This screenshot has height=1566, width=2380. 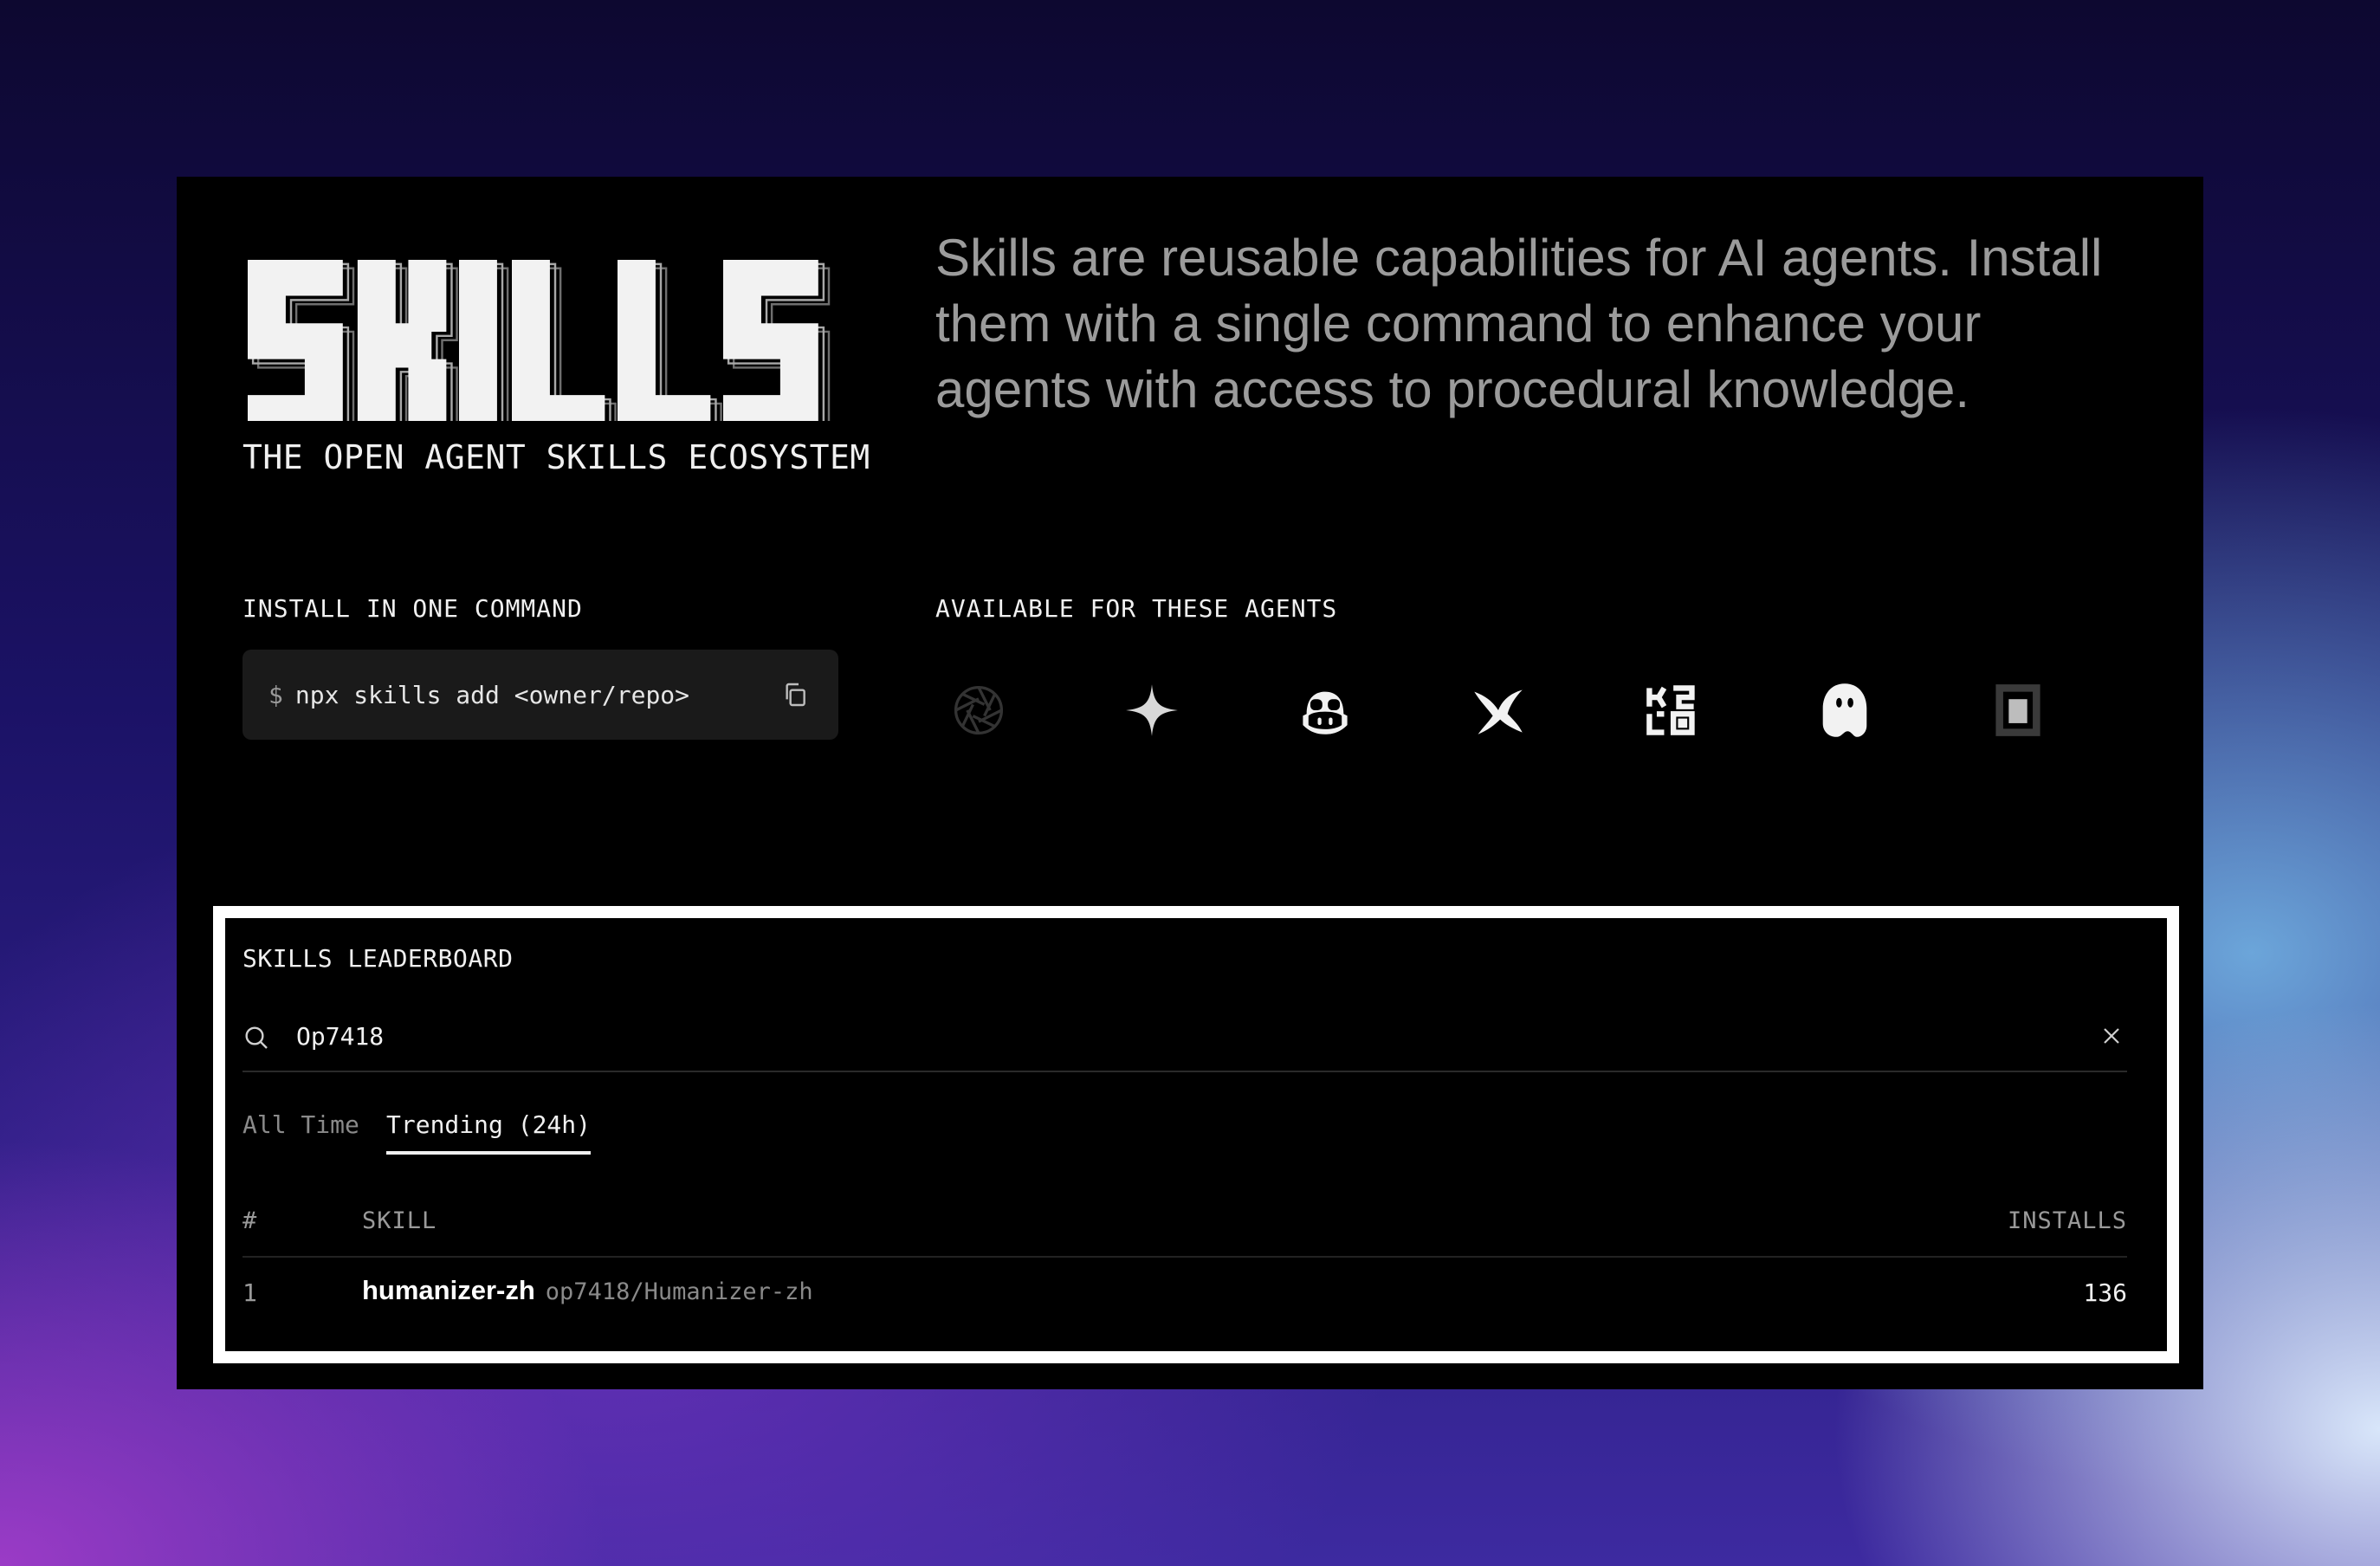 I want to click on aperture-agent-icon, so click(x=978, y=710).